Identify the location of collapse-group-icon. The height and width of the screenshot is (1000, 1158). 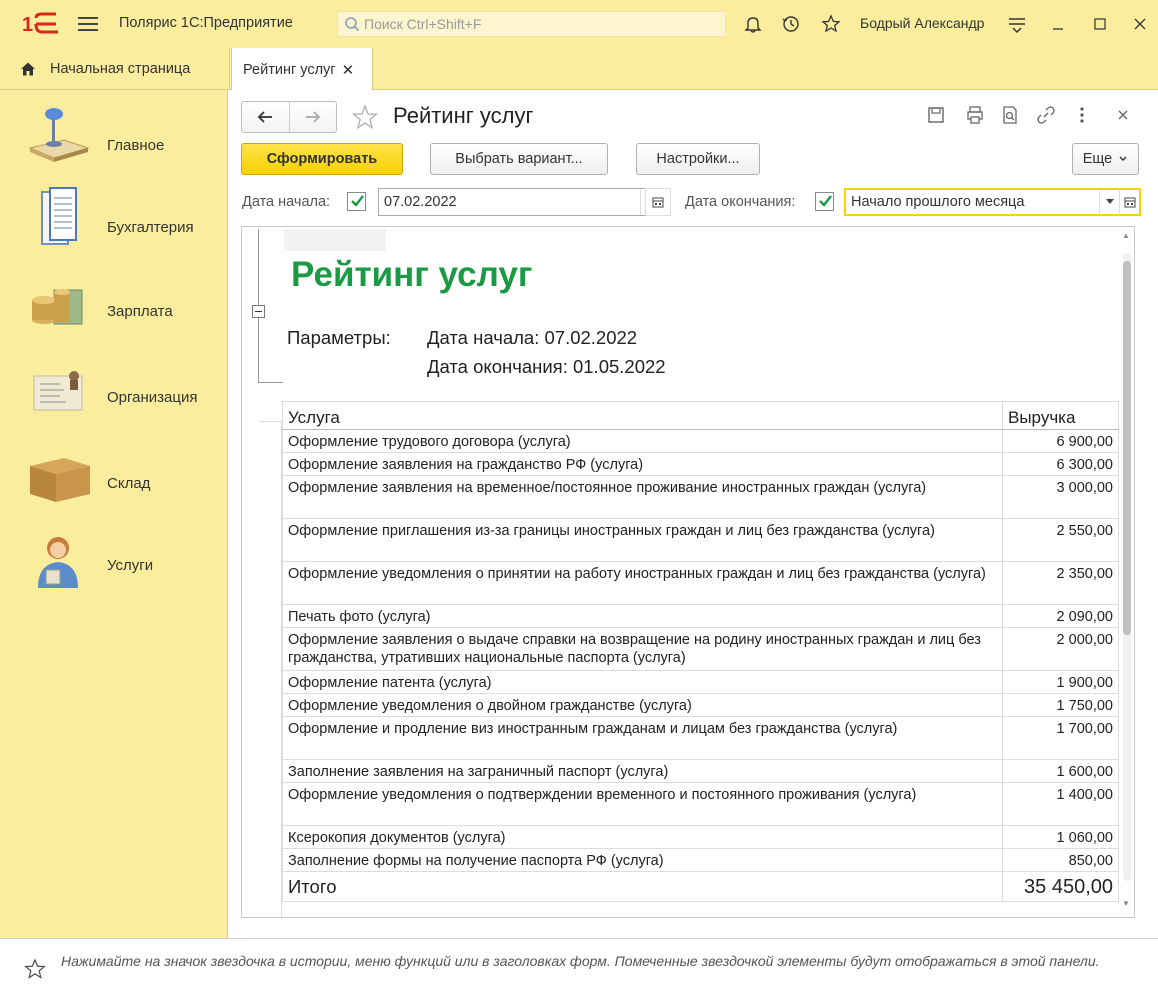
(258, 311).